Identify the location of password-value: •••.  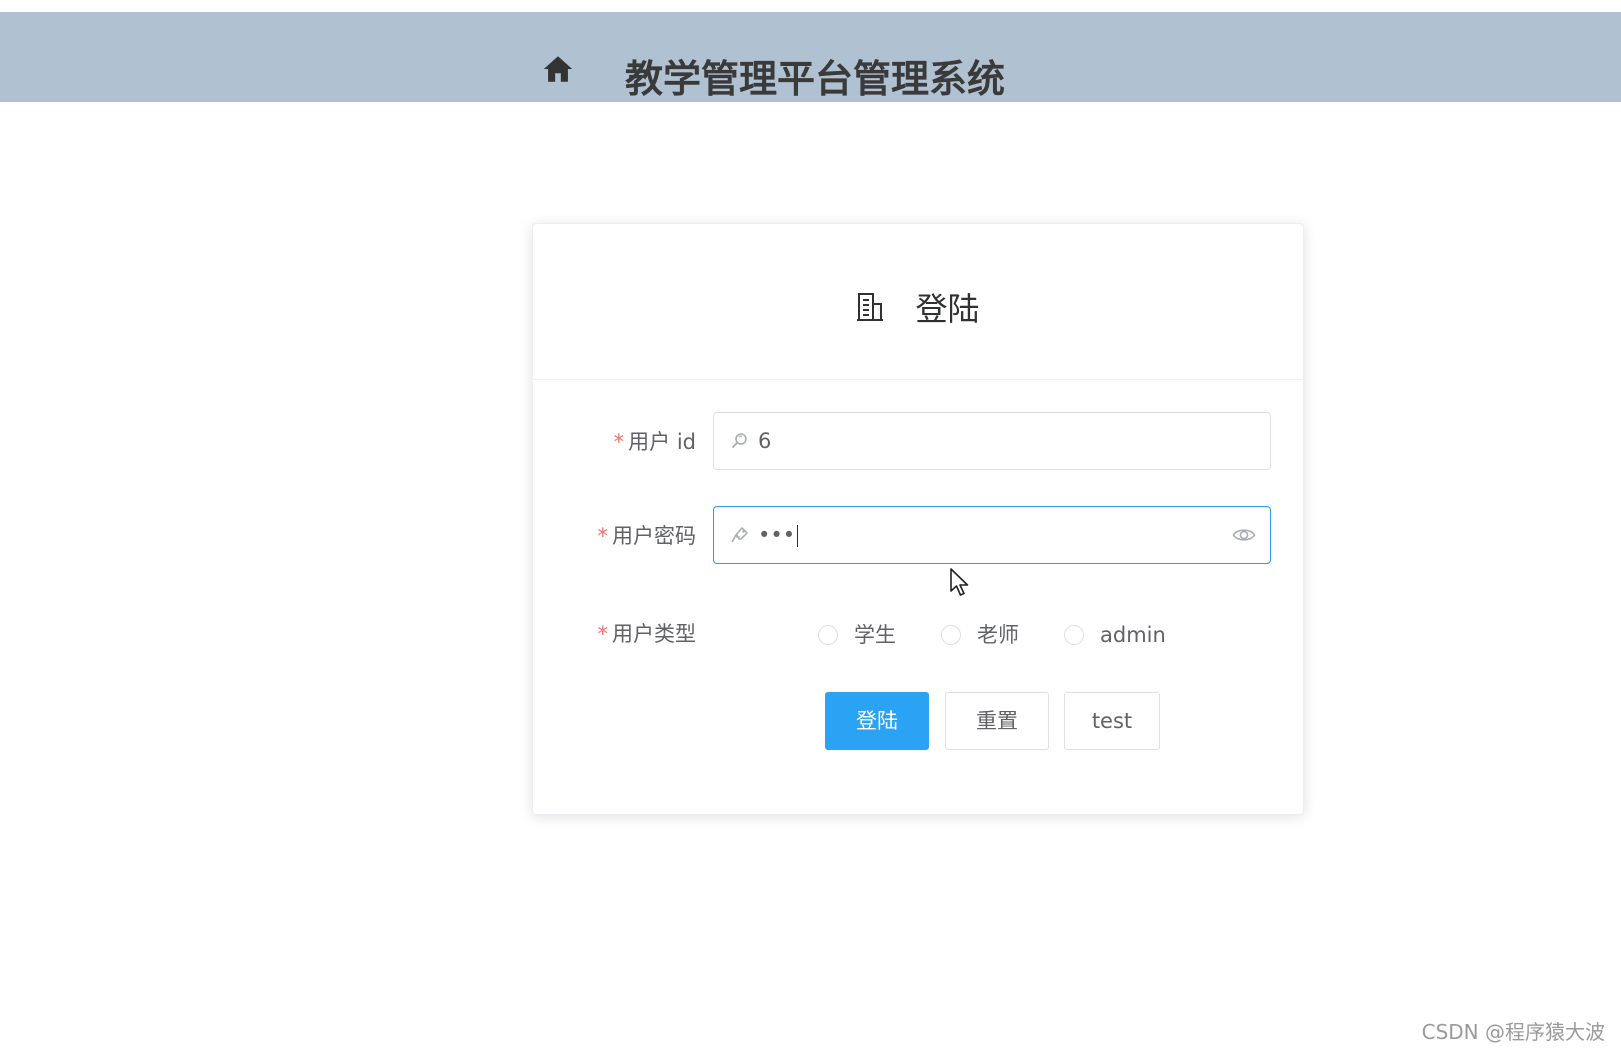
(777, 535).